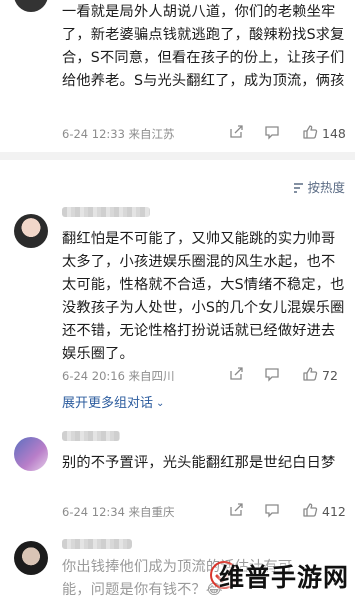  What do you see at coordinates (204, 375) in the screenshot?
I see `comment-meta: 6-24 20:16 来自四川 72` at bounding box center [204, 375].